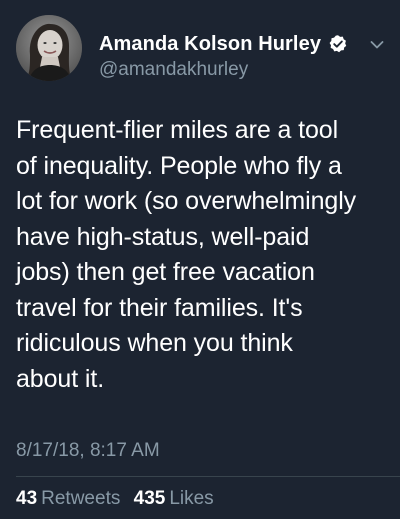 This screenshot has width=400, height=519. I want to click on divider, so click(208, 476).